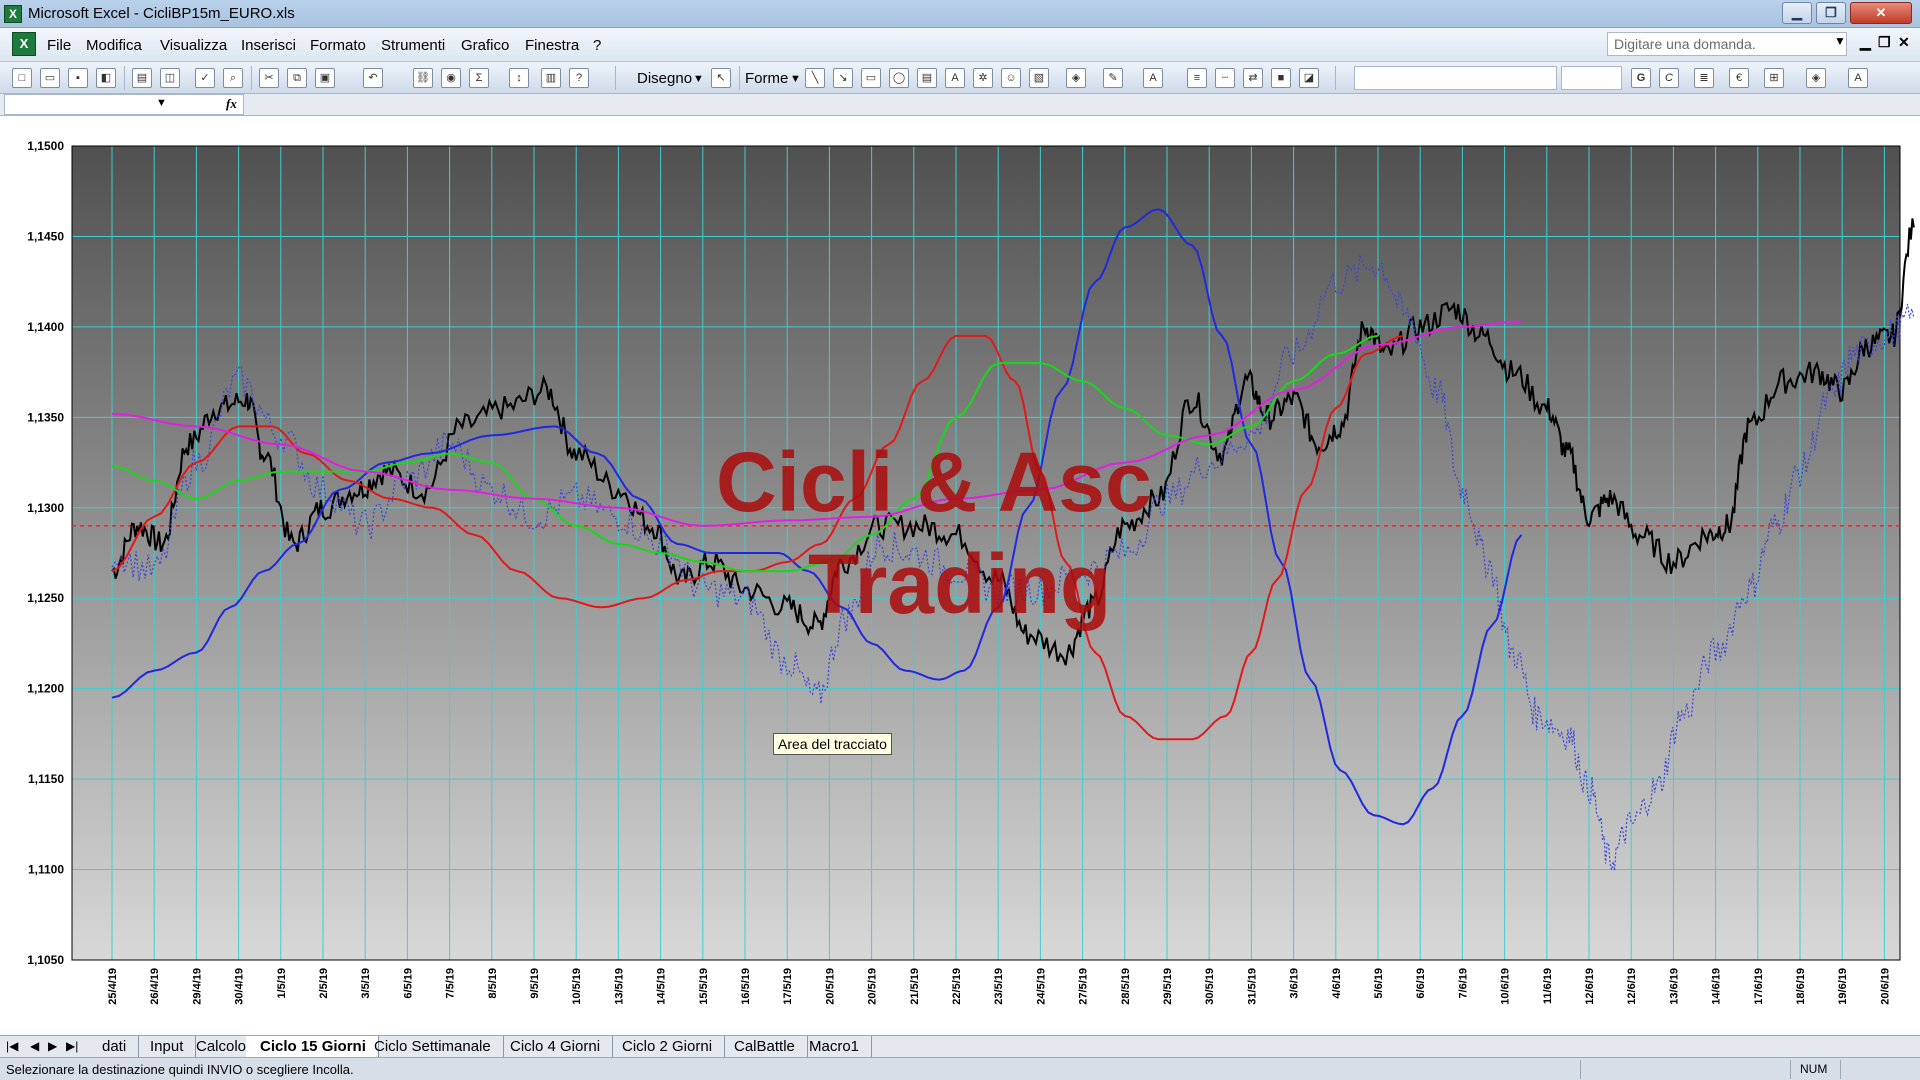  I want to click on sort-icon: ↕, so click(519, 78).